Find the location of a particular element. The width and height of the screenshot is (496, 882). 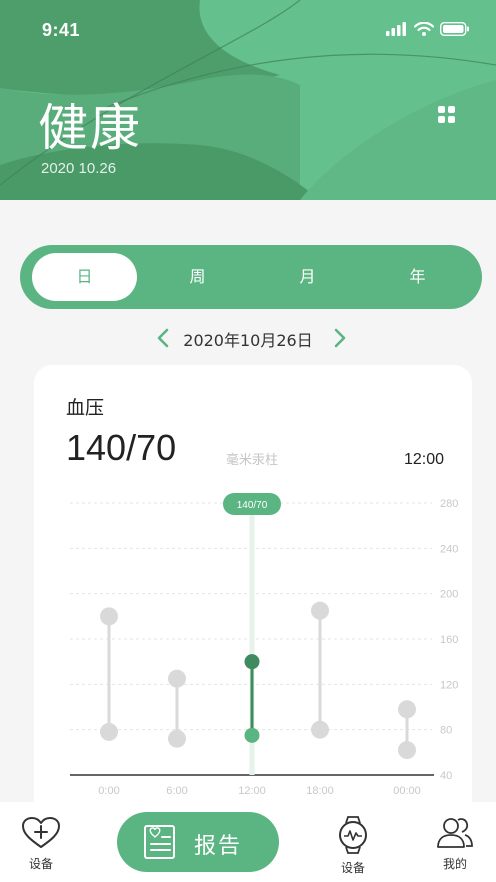

x-tick-label: 18:00 is located at coordinates (320, 791).